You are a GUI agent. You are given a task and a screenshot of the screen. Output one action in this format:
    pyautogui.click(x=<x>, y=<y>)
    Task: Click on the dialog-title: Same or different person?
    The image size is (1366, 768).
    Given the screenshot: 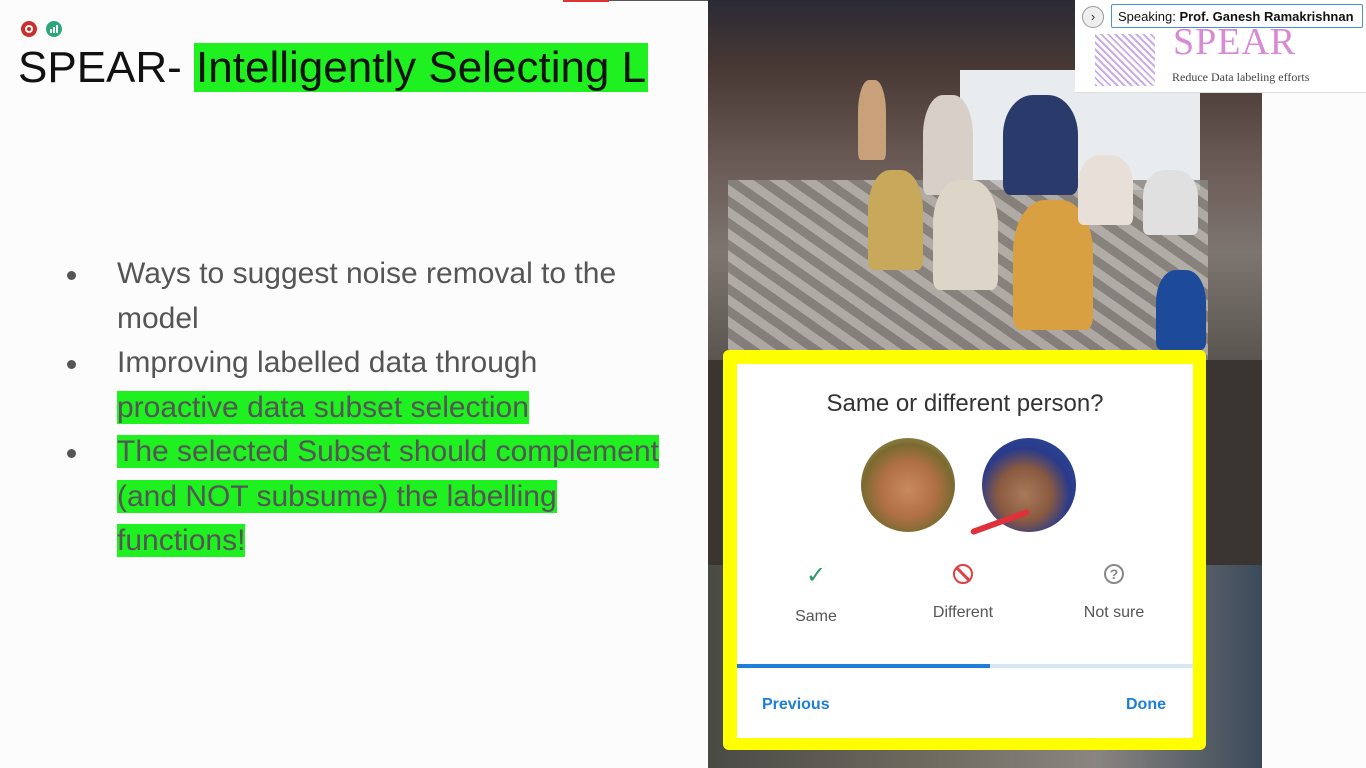 What is the action you would take?
    pyautogui.click(x=965, y=403)
    